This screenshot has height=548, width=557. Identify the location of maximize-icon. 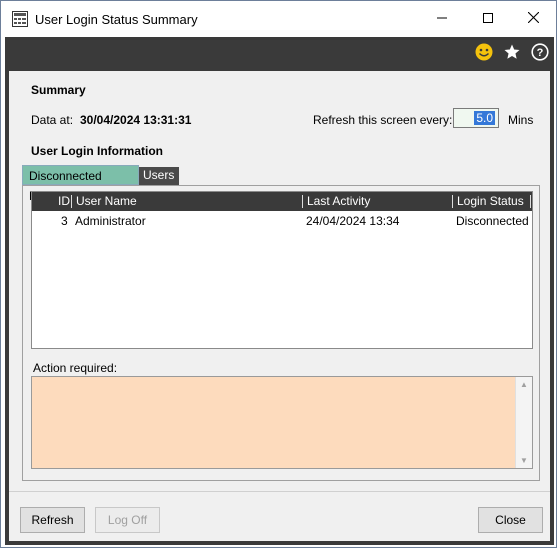
(488, 19).